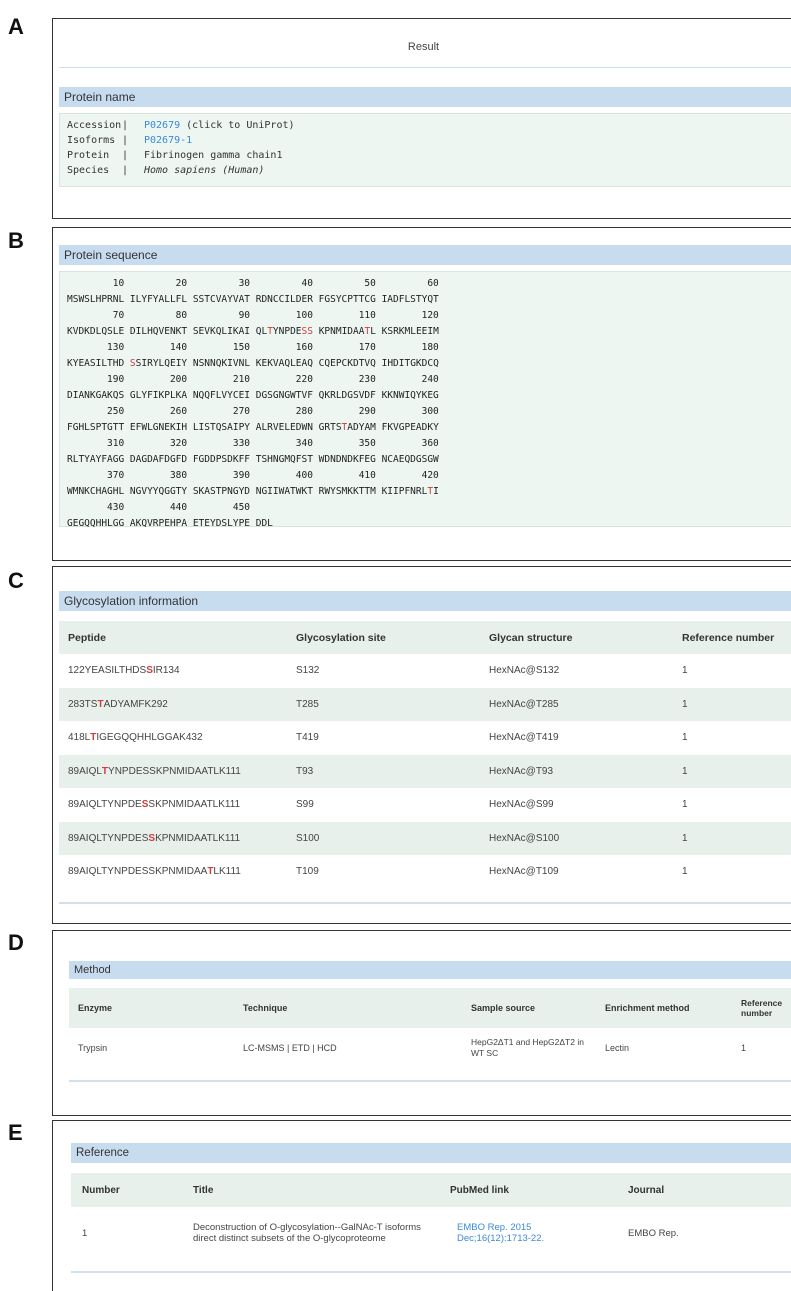 This screenshot has height=1291, width=791. Describe the element at coordinates (305, 771) in the screenshot. I see `site-cell: T93` at that location.